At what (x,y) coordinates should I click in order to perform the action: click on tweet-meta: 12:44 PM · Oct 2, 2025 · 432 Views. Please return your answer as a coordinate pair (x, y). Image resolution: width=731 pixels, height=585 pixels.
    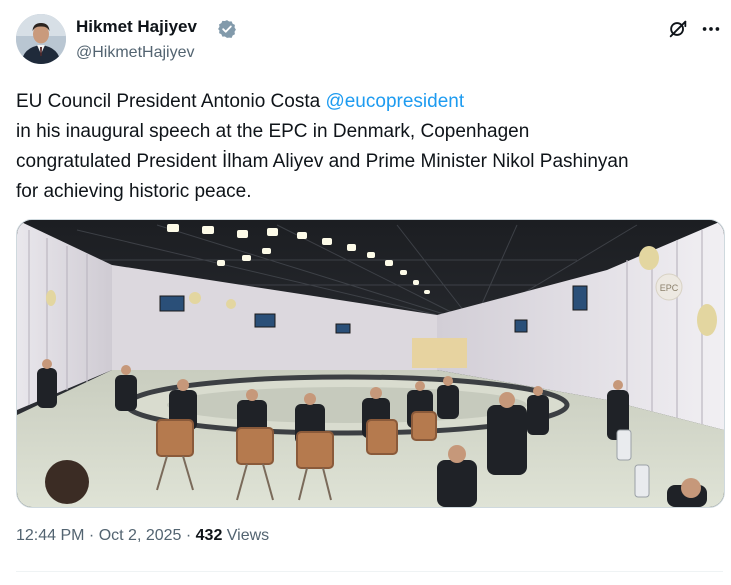
    Looking at the image, I should click on (142, 536).